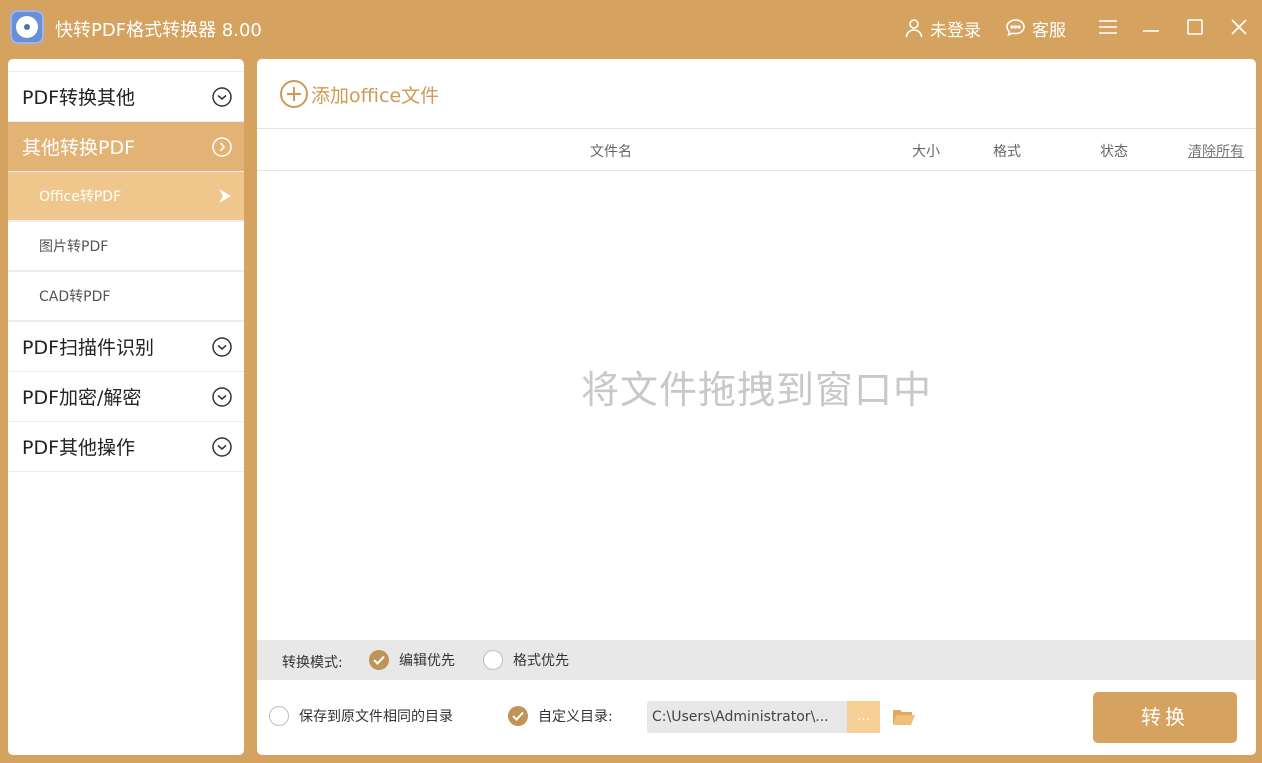 Image resolution: width=1262 pixels, height=763 pixels. What do you see at coordinates (926, 152) in the screenshot?
I see `column-header-size: 大小` at bounding box center [926, 152].